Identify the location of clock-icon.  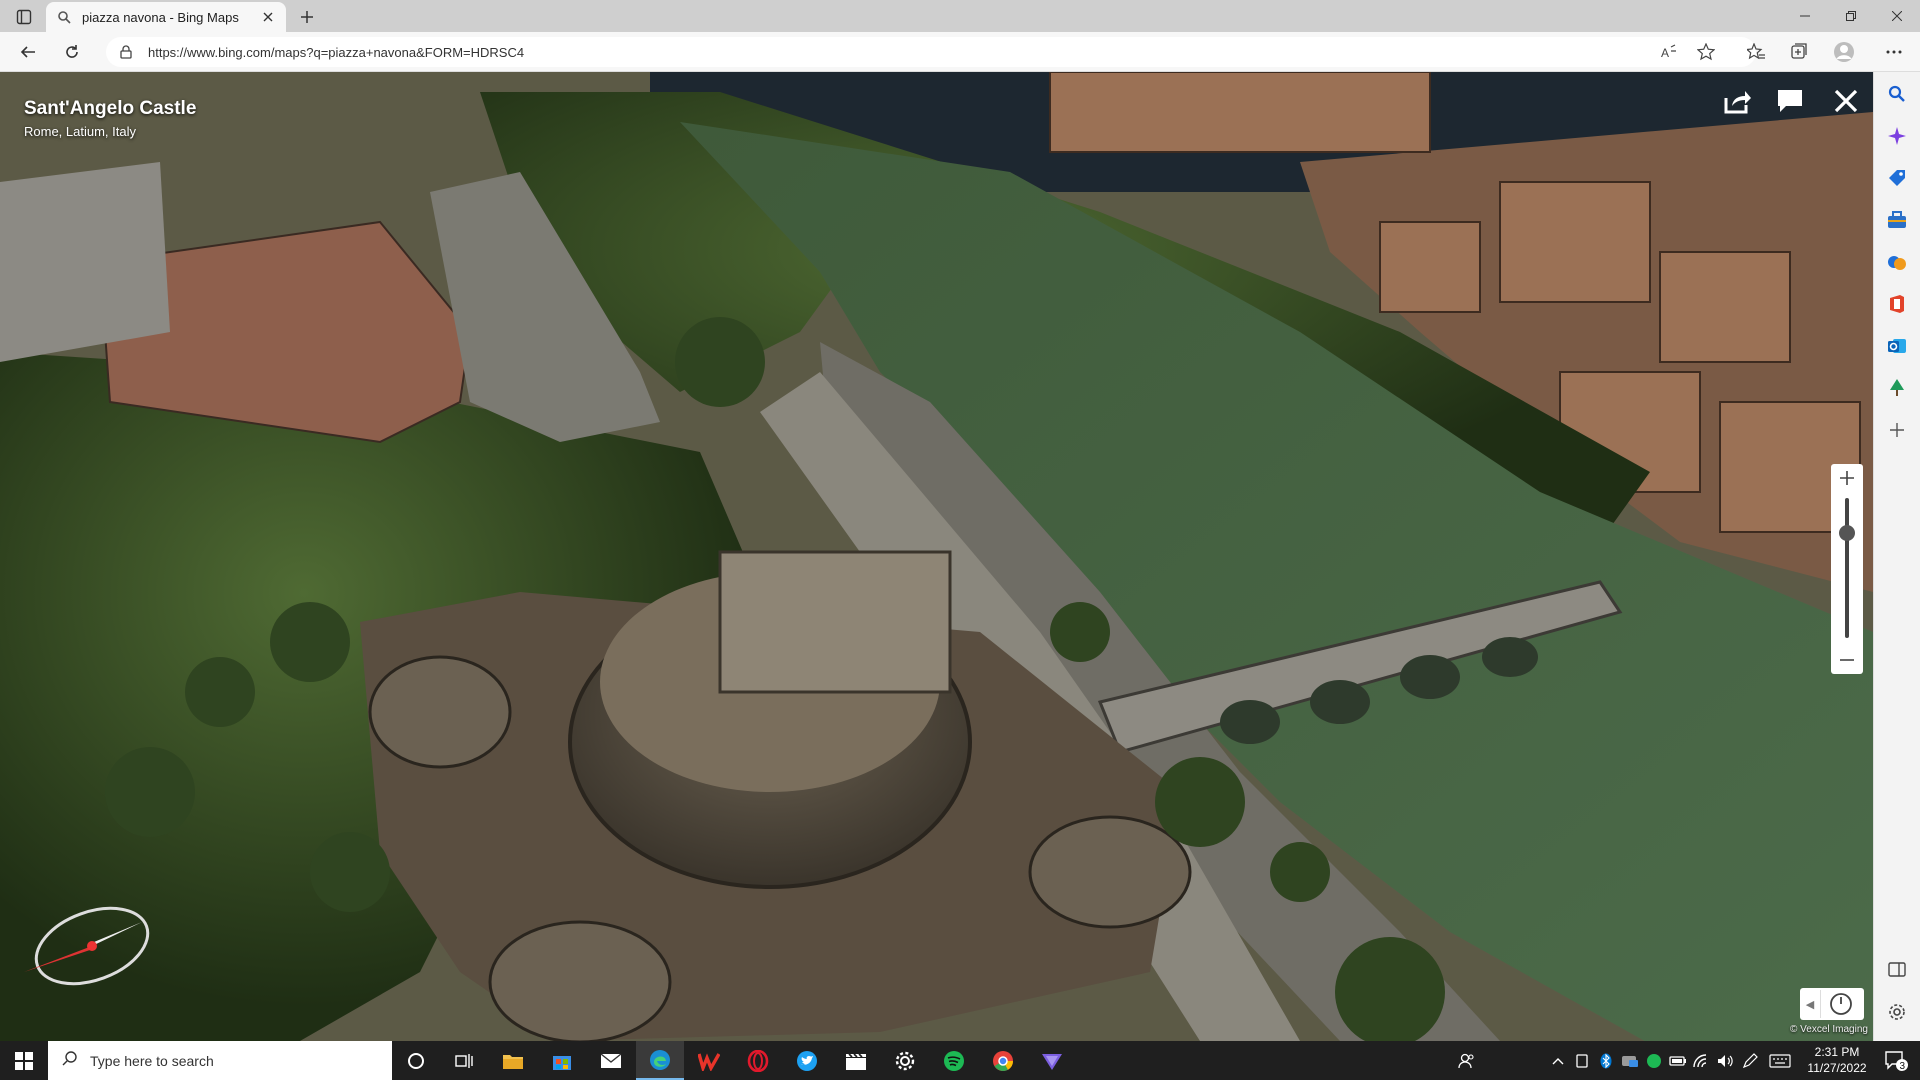
(1840, 1004).